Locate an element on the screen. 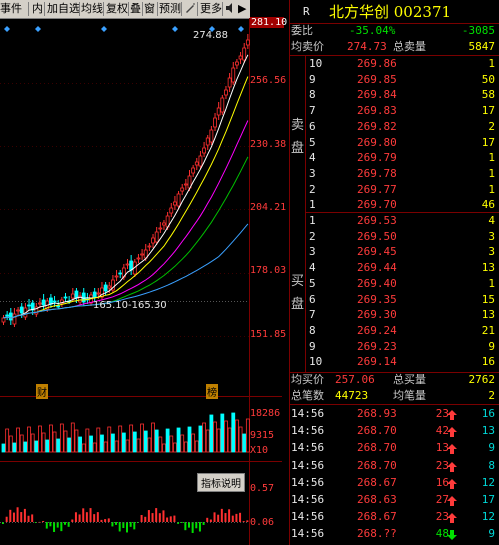 The height and width of the screenshot is (545, 499). avg-sell-label: 均卖价 is located at coordinates (307, 46).